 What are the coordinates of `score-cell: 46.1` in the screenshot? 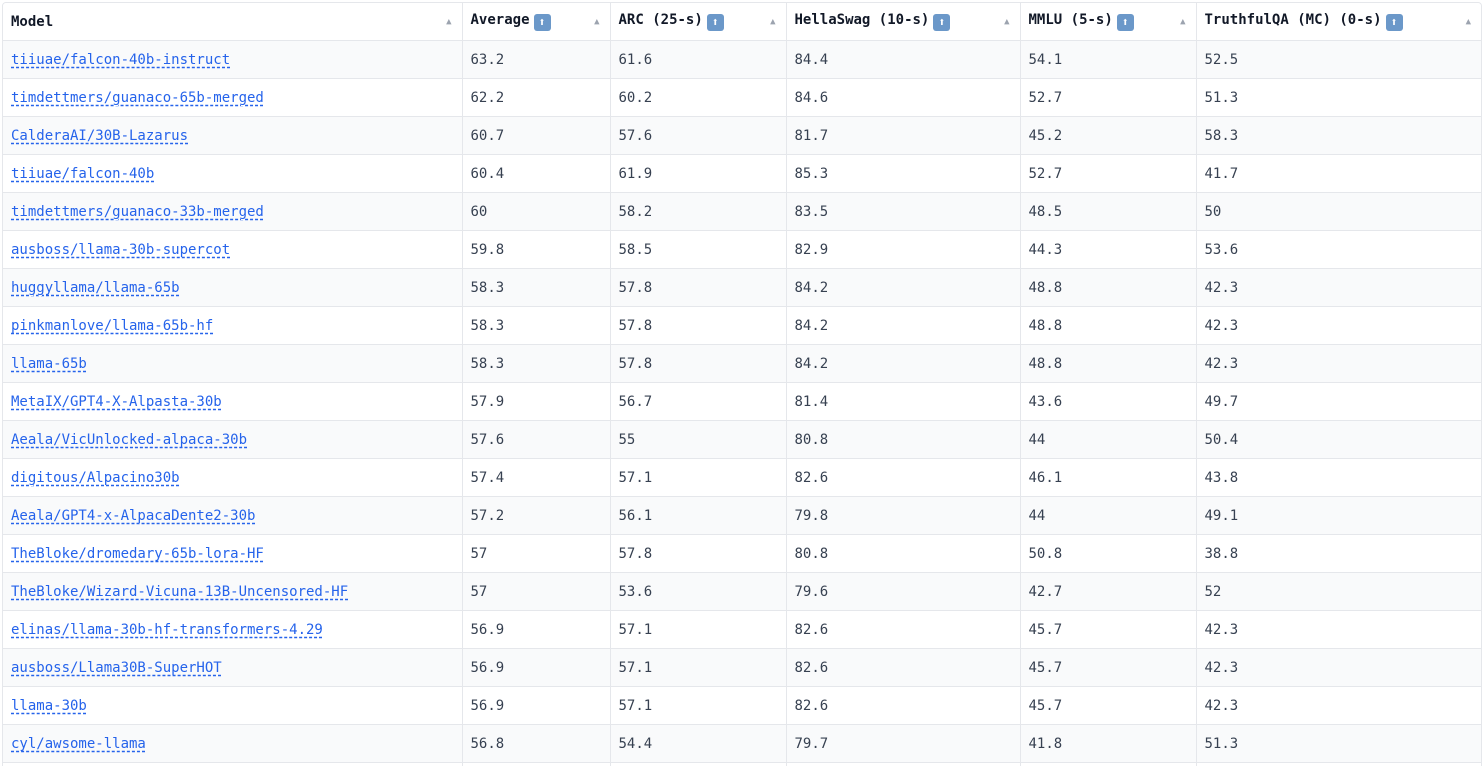 It's located at (1108, 478).